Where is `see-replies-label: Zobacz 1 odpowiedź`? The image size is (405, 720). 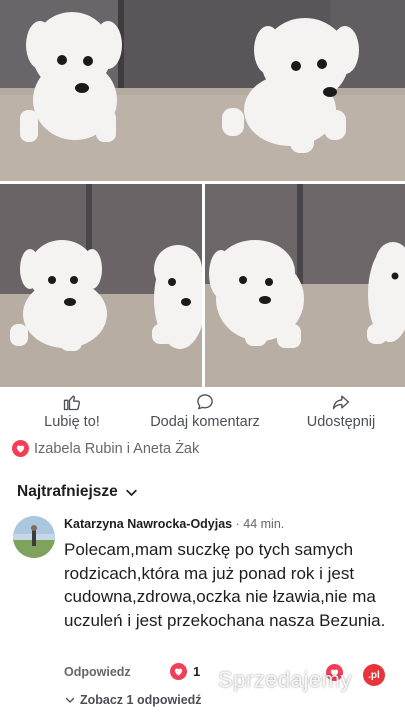 see-replies-label: Zobacz 1 odpowiedź is located at coordinates (141, 700).